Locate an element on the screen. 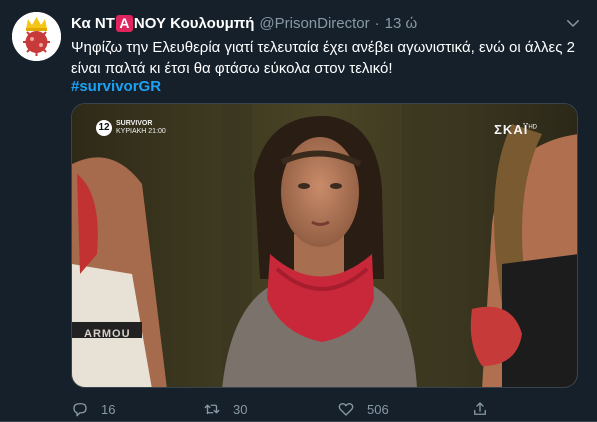  like-count: 506 is located at coordinates (378, 409).